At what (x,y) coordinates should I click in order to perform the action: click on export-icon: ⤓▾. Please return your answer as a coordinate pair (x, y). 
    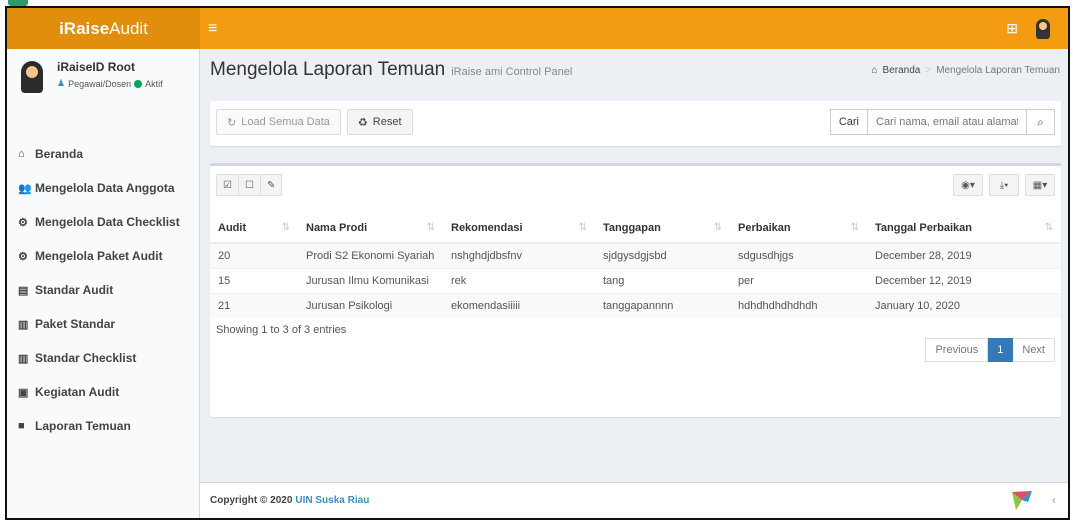
    Looking at the image, I should click on (1004, 185).